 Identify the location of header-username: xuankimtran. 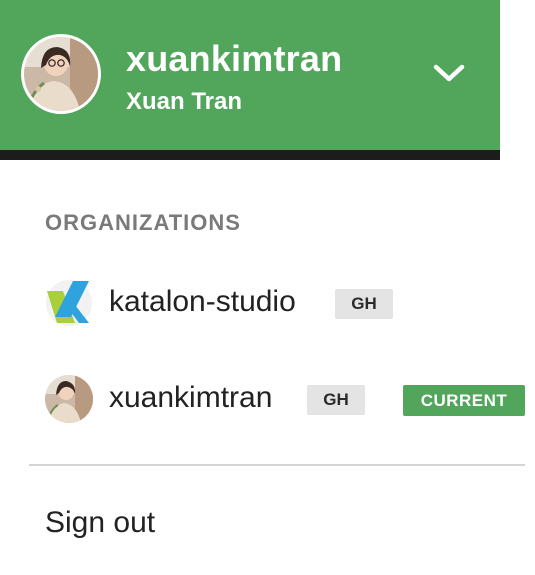
(234, 58).